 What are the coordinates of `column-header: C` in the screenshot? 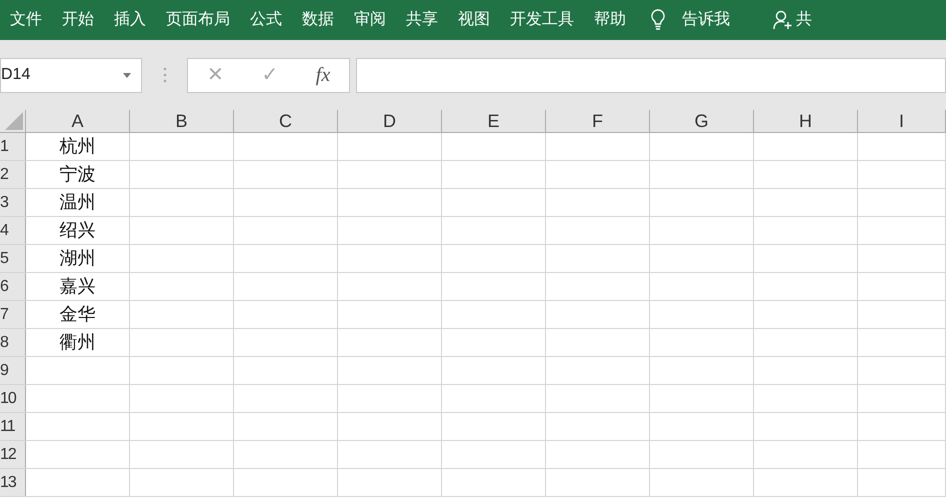 It's located at (286, 121).